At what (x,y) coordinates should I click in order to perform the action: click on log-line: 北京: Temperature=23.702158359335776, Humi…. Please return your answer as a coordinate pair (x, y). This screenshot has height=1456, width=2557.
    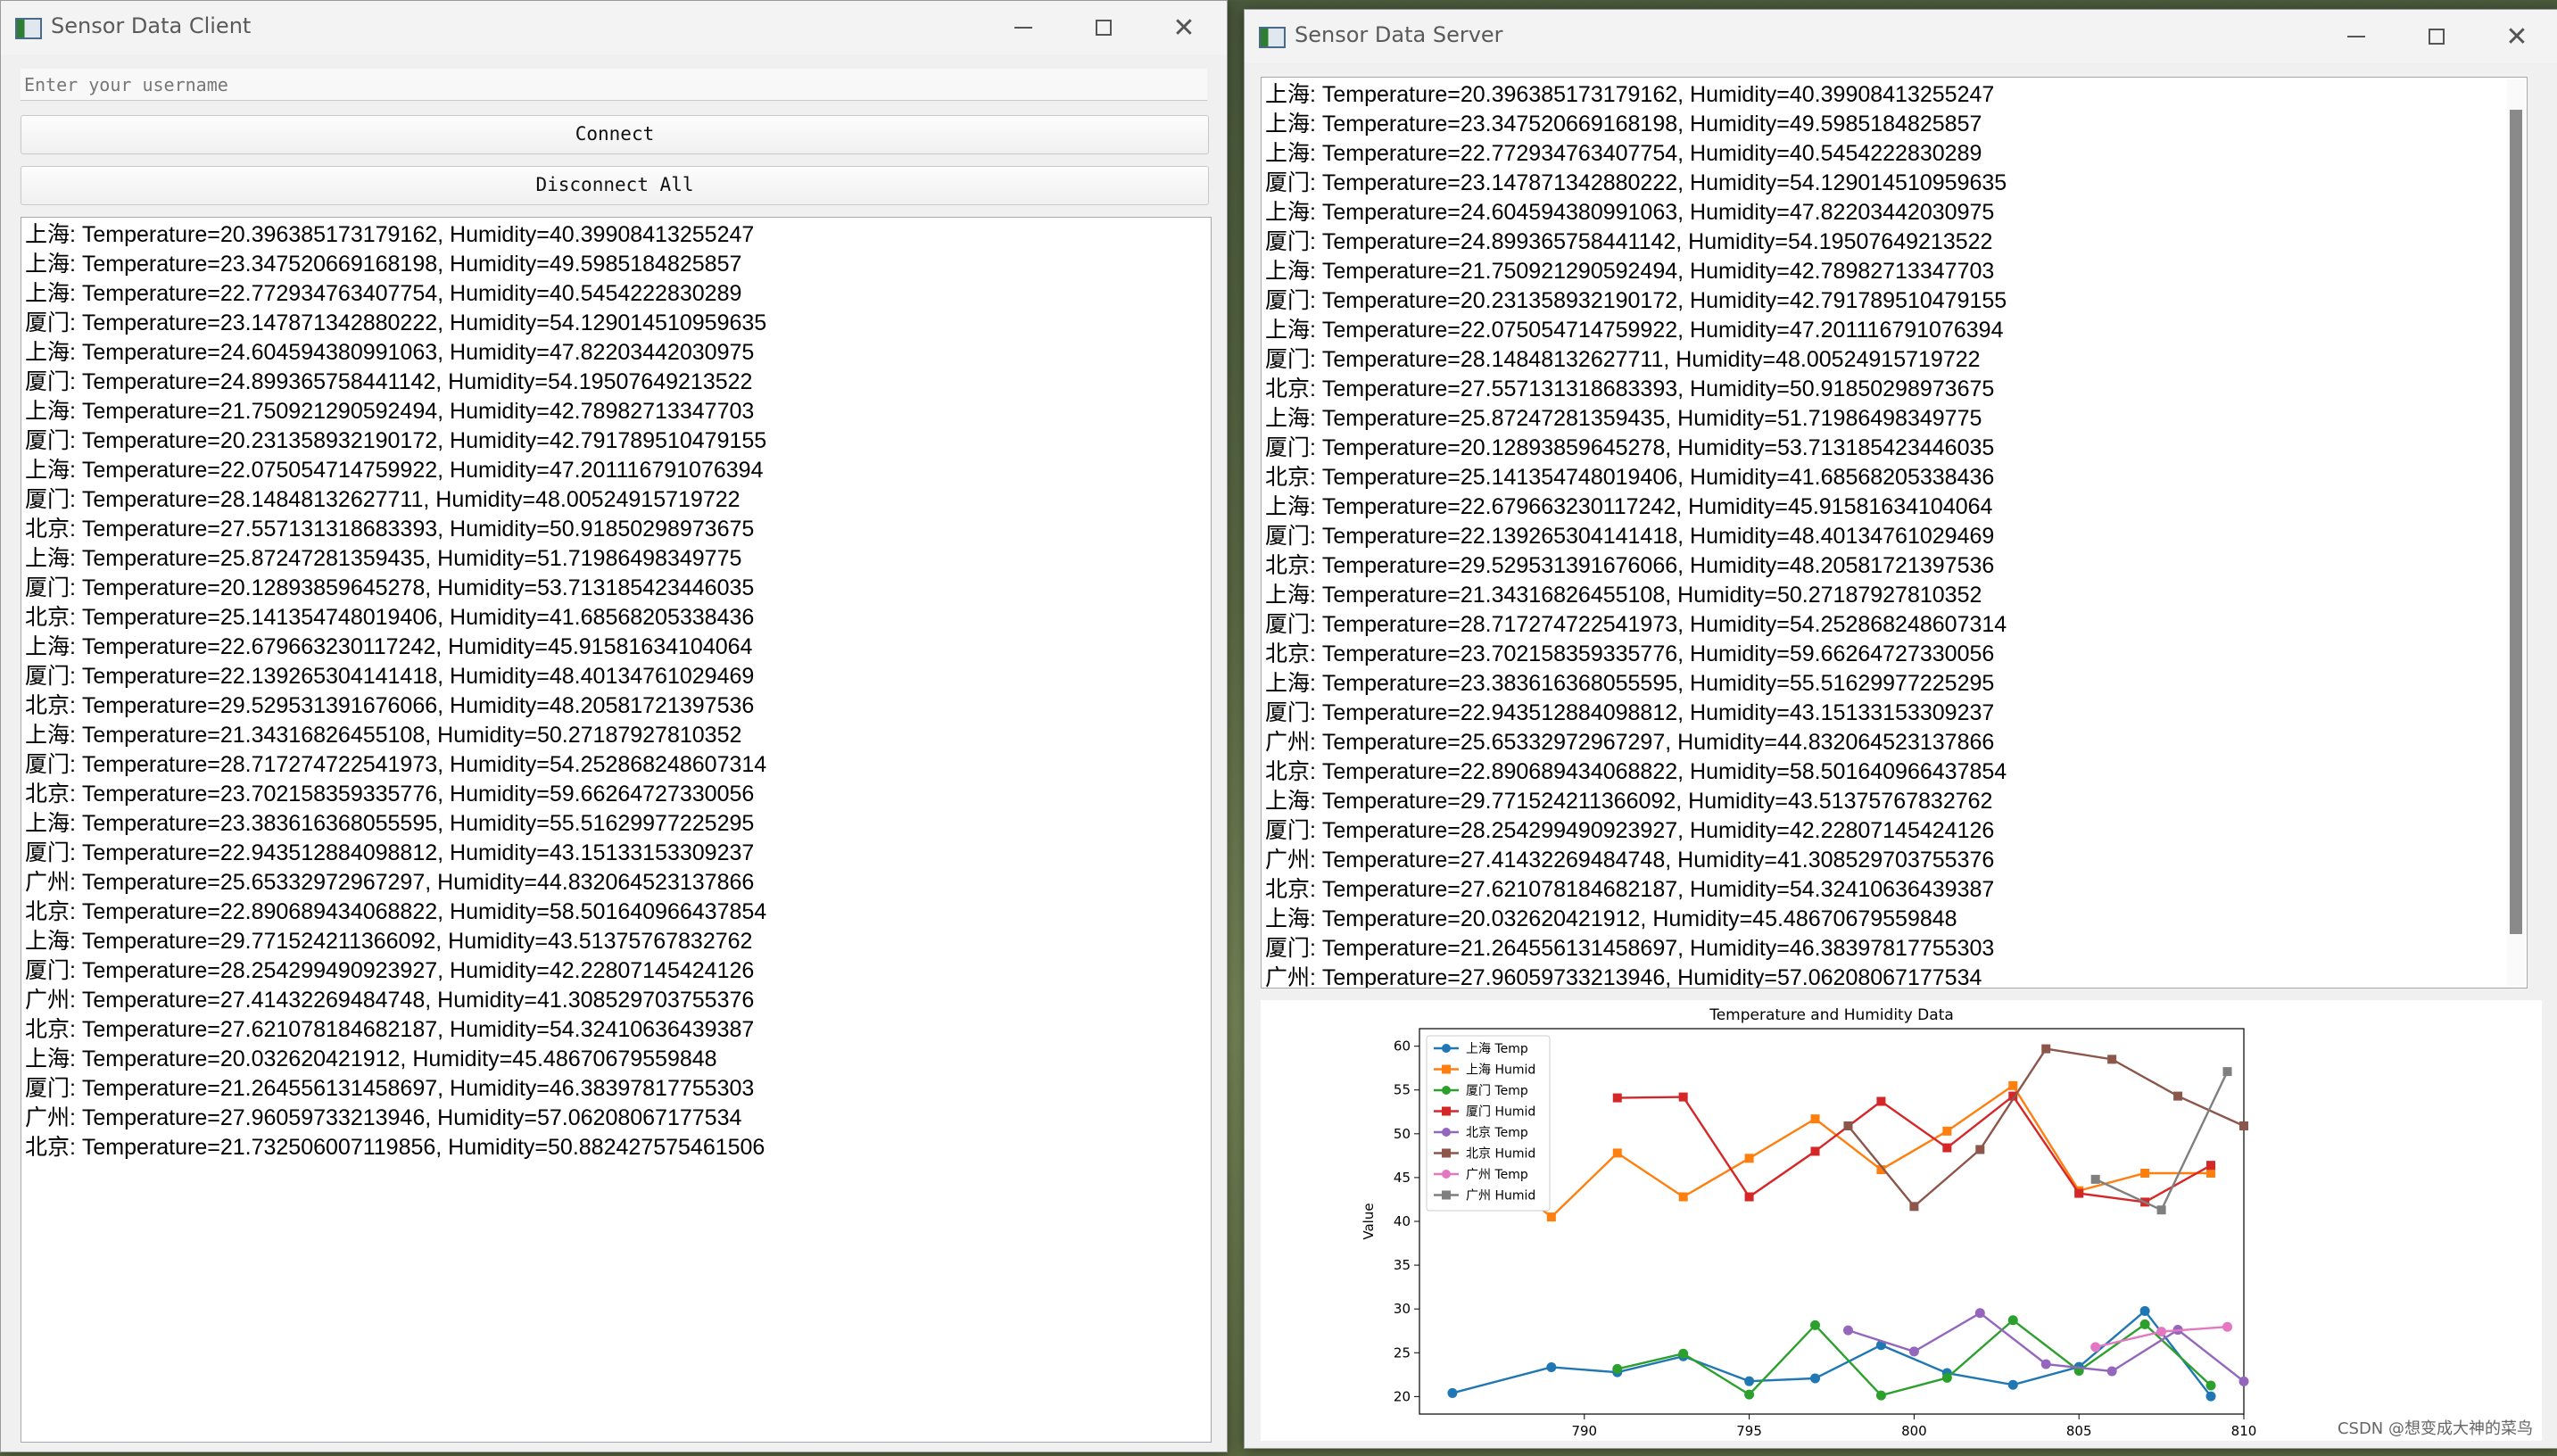
    Looking at the image, I should click on (390, 794).